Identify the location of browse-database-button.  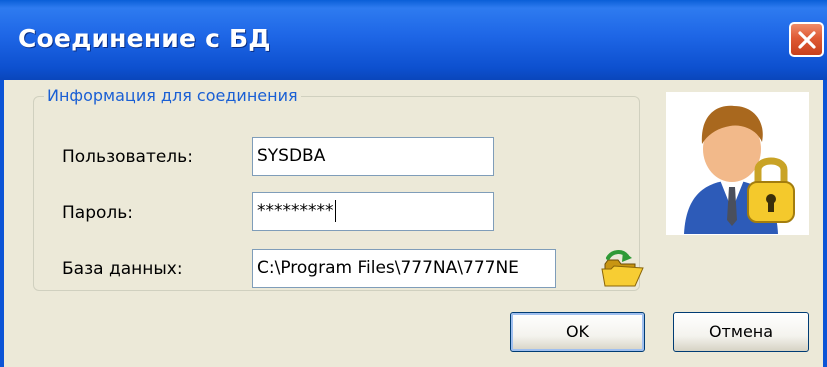
(623, 270).